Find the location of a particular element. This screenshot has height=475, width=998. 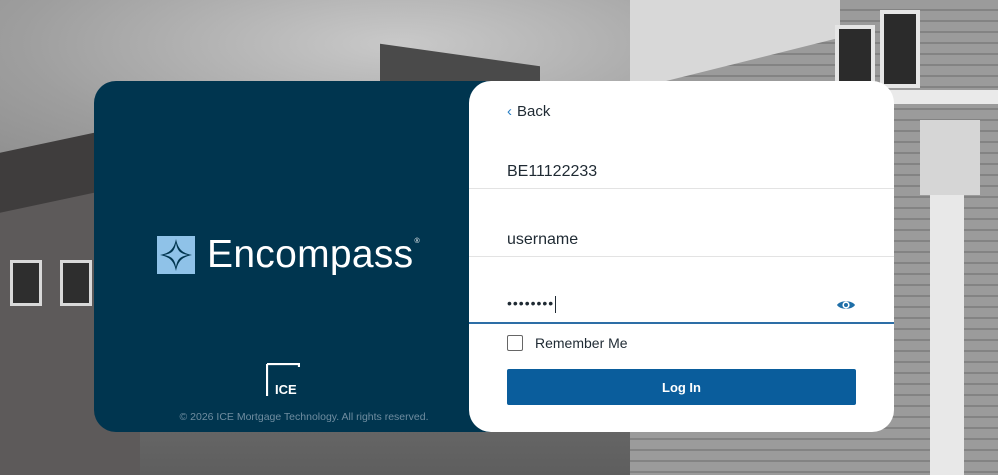

remember-me-option: Remember Me is located at coordinates (567, 343).